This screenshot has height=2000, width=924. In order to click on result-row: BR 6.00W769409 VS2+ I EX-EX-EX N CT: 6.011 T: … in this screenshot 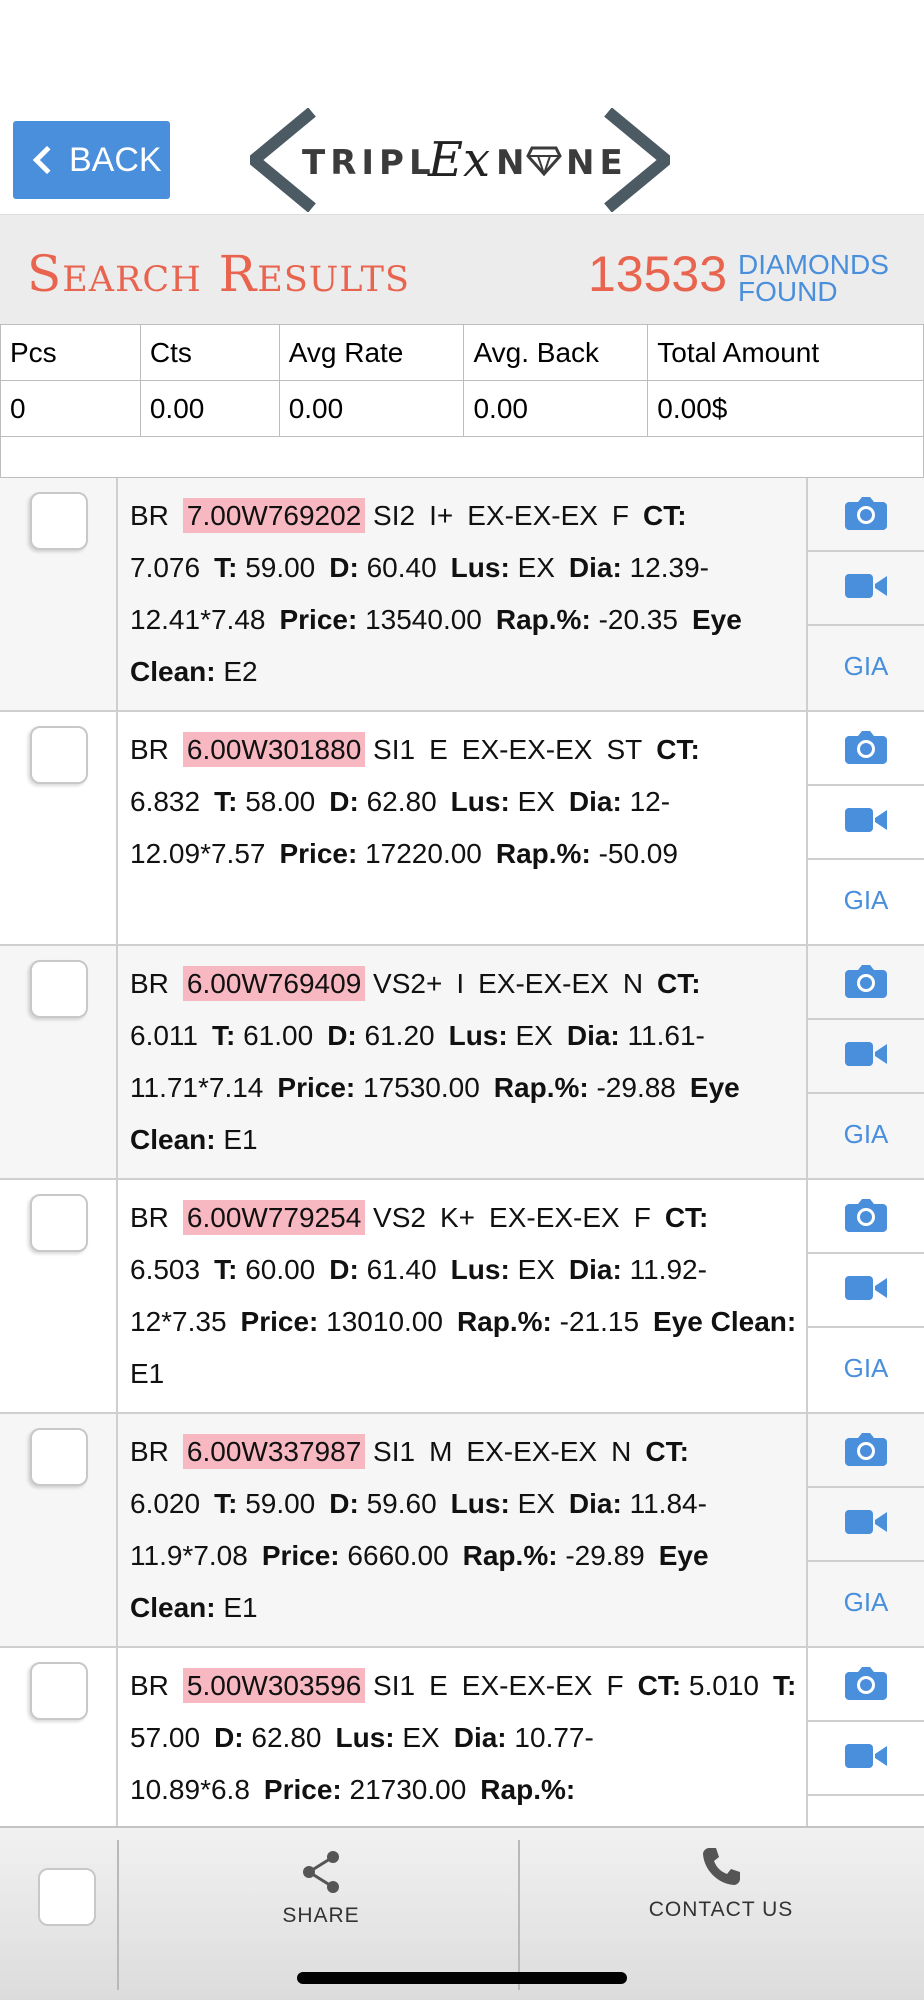, I will do `click(462, 1063)`.